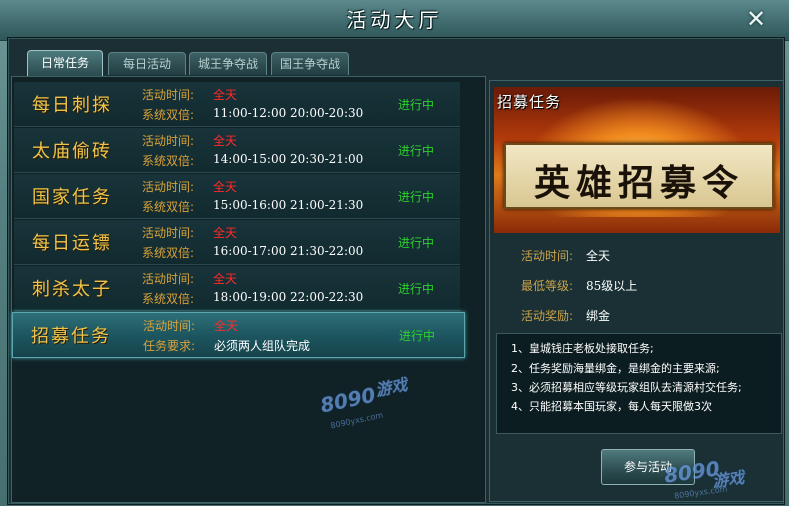 This screenshot has width=789, height=506. What do you see at coordinates (288, 113) in the screenshot?
I see `double-value: 11:00-12:00 20:00-20:30` at bounding box center [288, 113].